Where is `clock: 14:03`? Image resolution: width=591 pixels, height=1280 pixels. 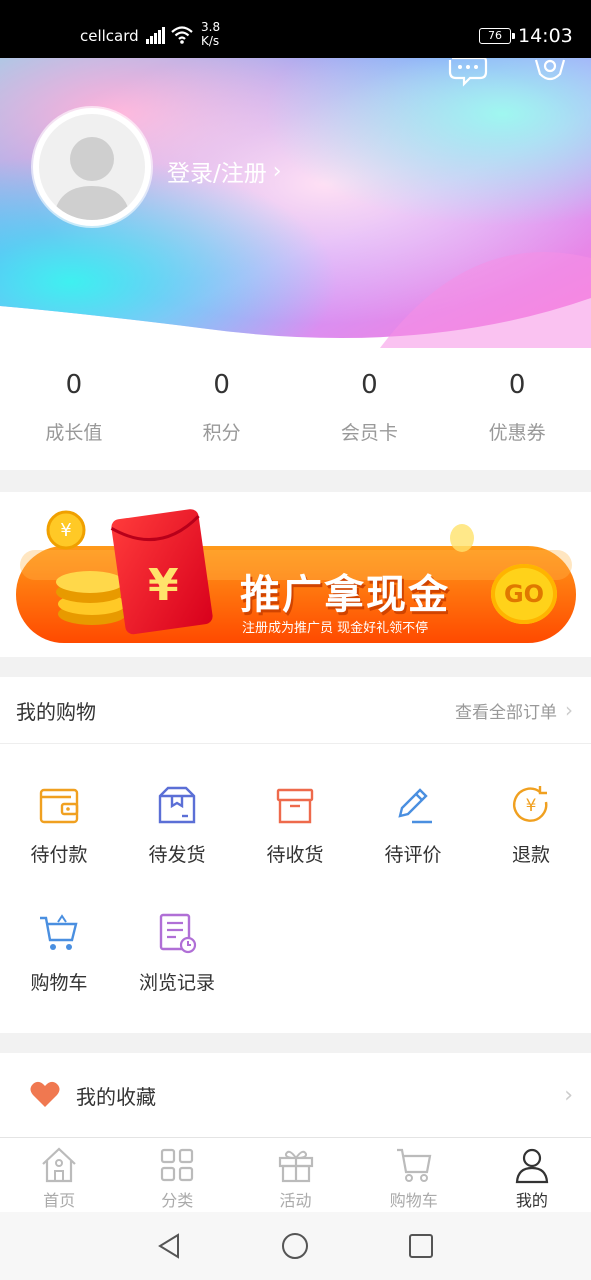 clock: 14:03 is located at coordinates (545, 36).